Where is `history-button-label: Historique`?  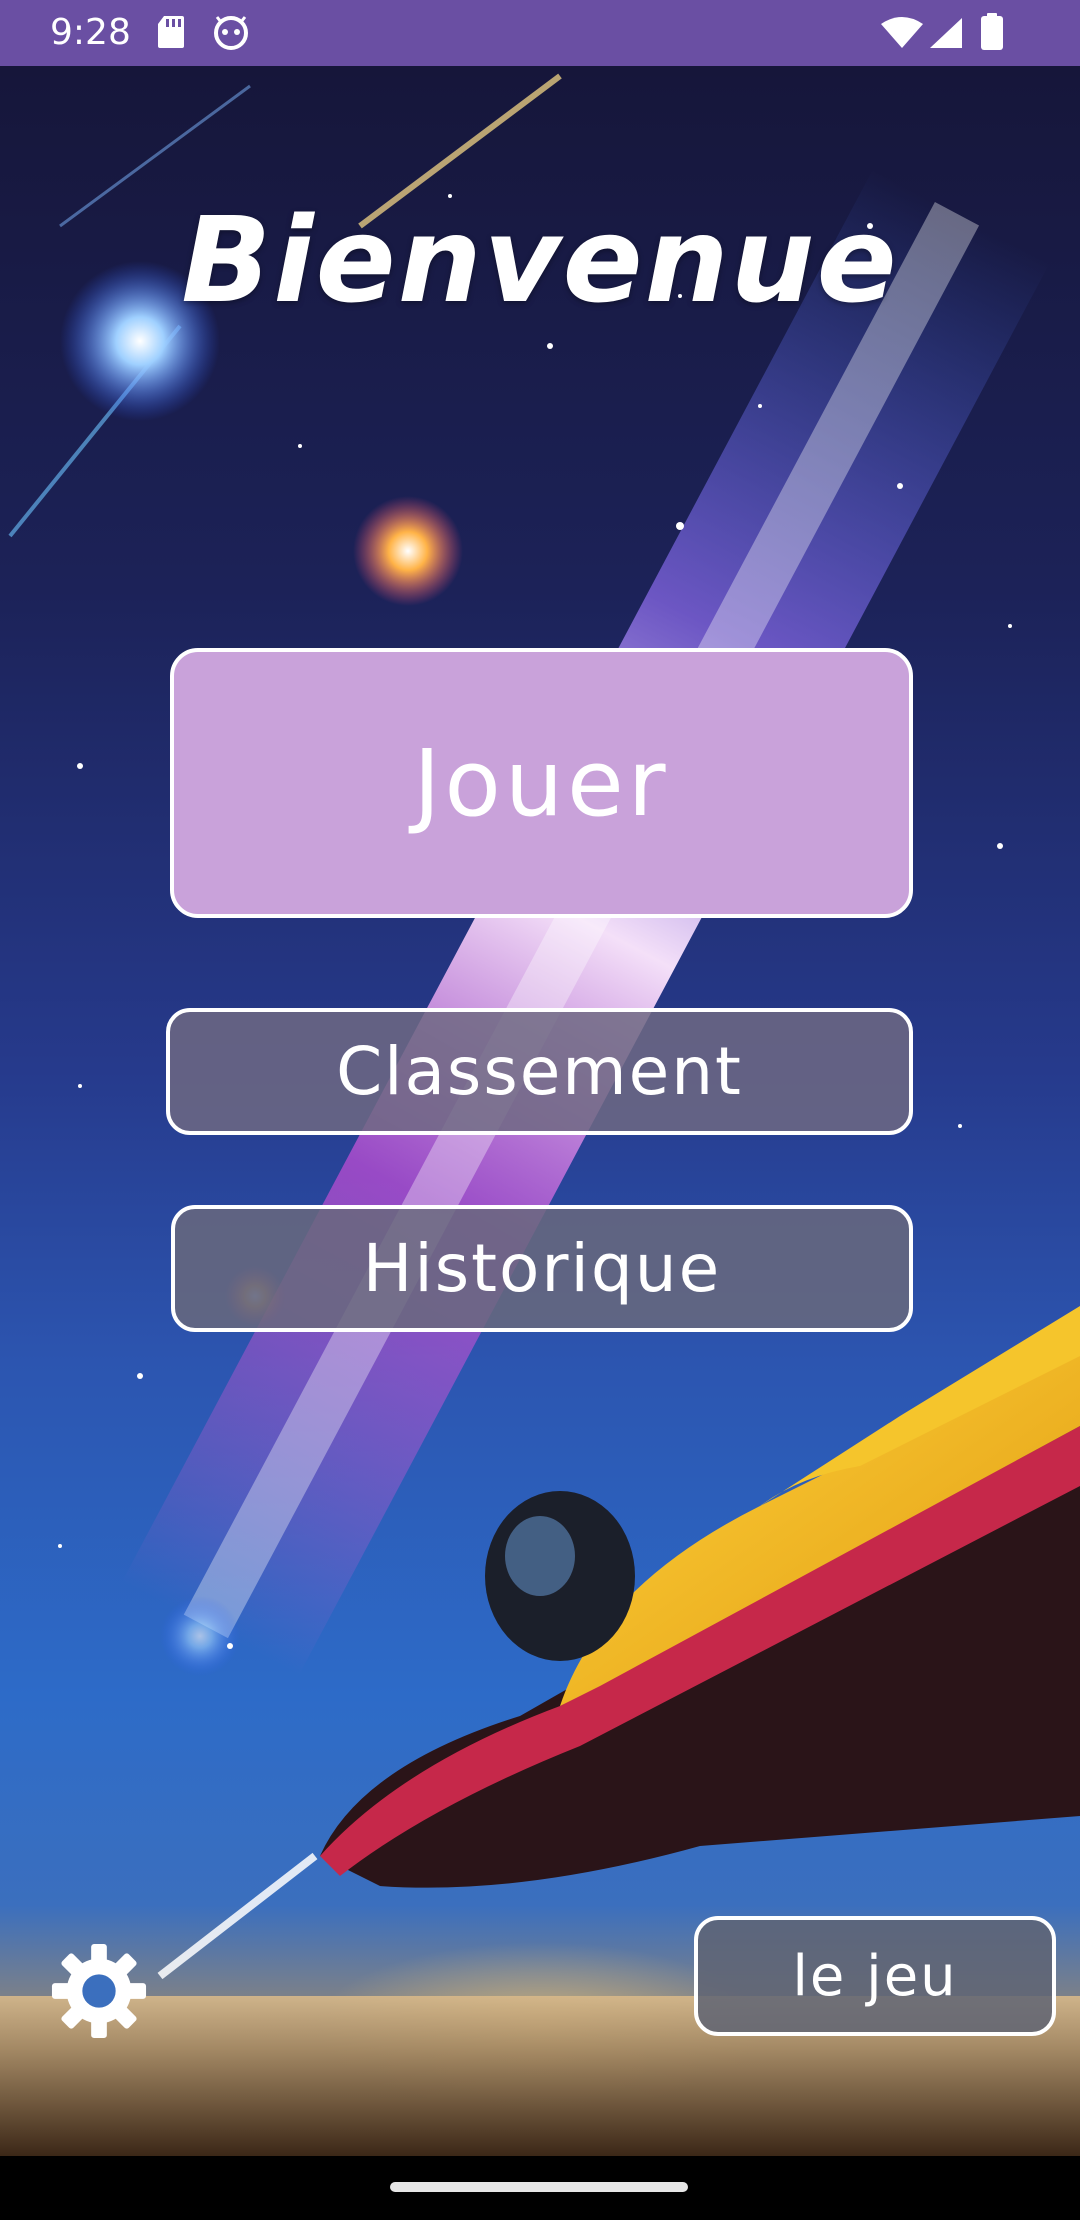 history-button-label: Historique is located at coordinates (542, 1268).